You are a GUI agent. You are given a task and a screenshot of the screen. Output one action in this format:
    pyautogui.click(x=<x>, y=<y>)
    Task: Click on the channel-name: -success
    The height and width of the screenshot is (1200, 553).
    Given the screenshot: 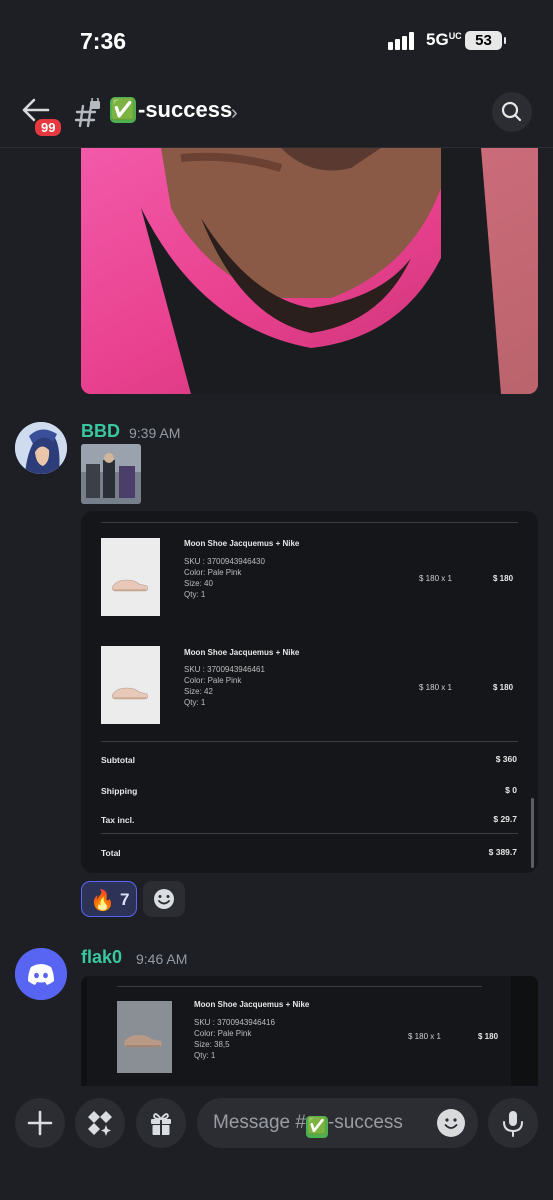 What is the action you would take?
    pyautogui.click(x=185, y=110)
    